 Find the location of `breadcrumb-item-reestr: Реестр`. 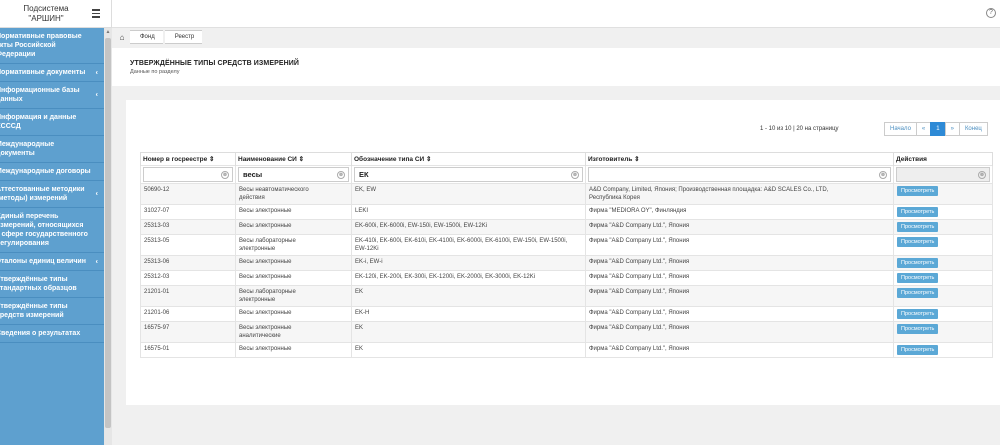

breadcrumb-item-reestr: Реестр is located at coordinates (183, 37).